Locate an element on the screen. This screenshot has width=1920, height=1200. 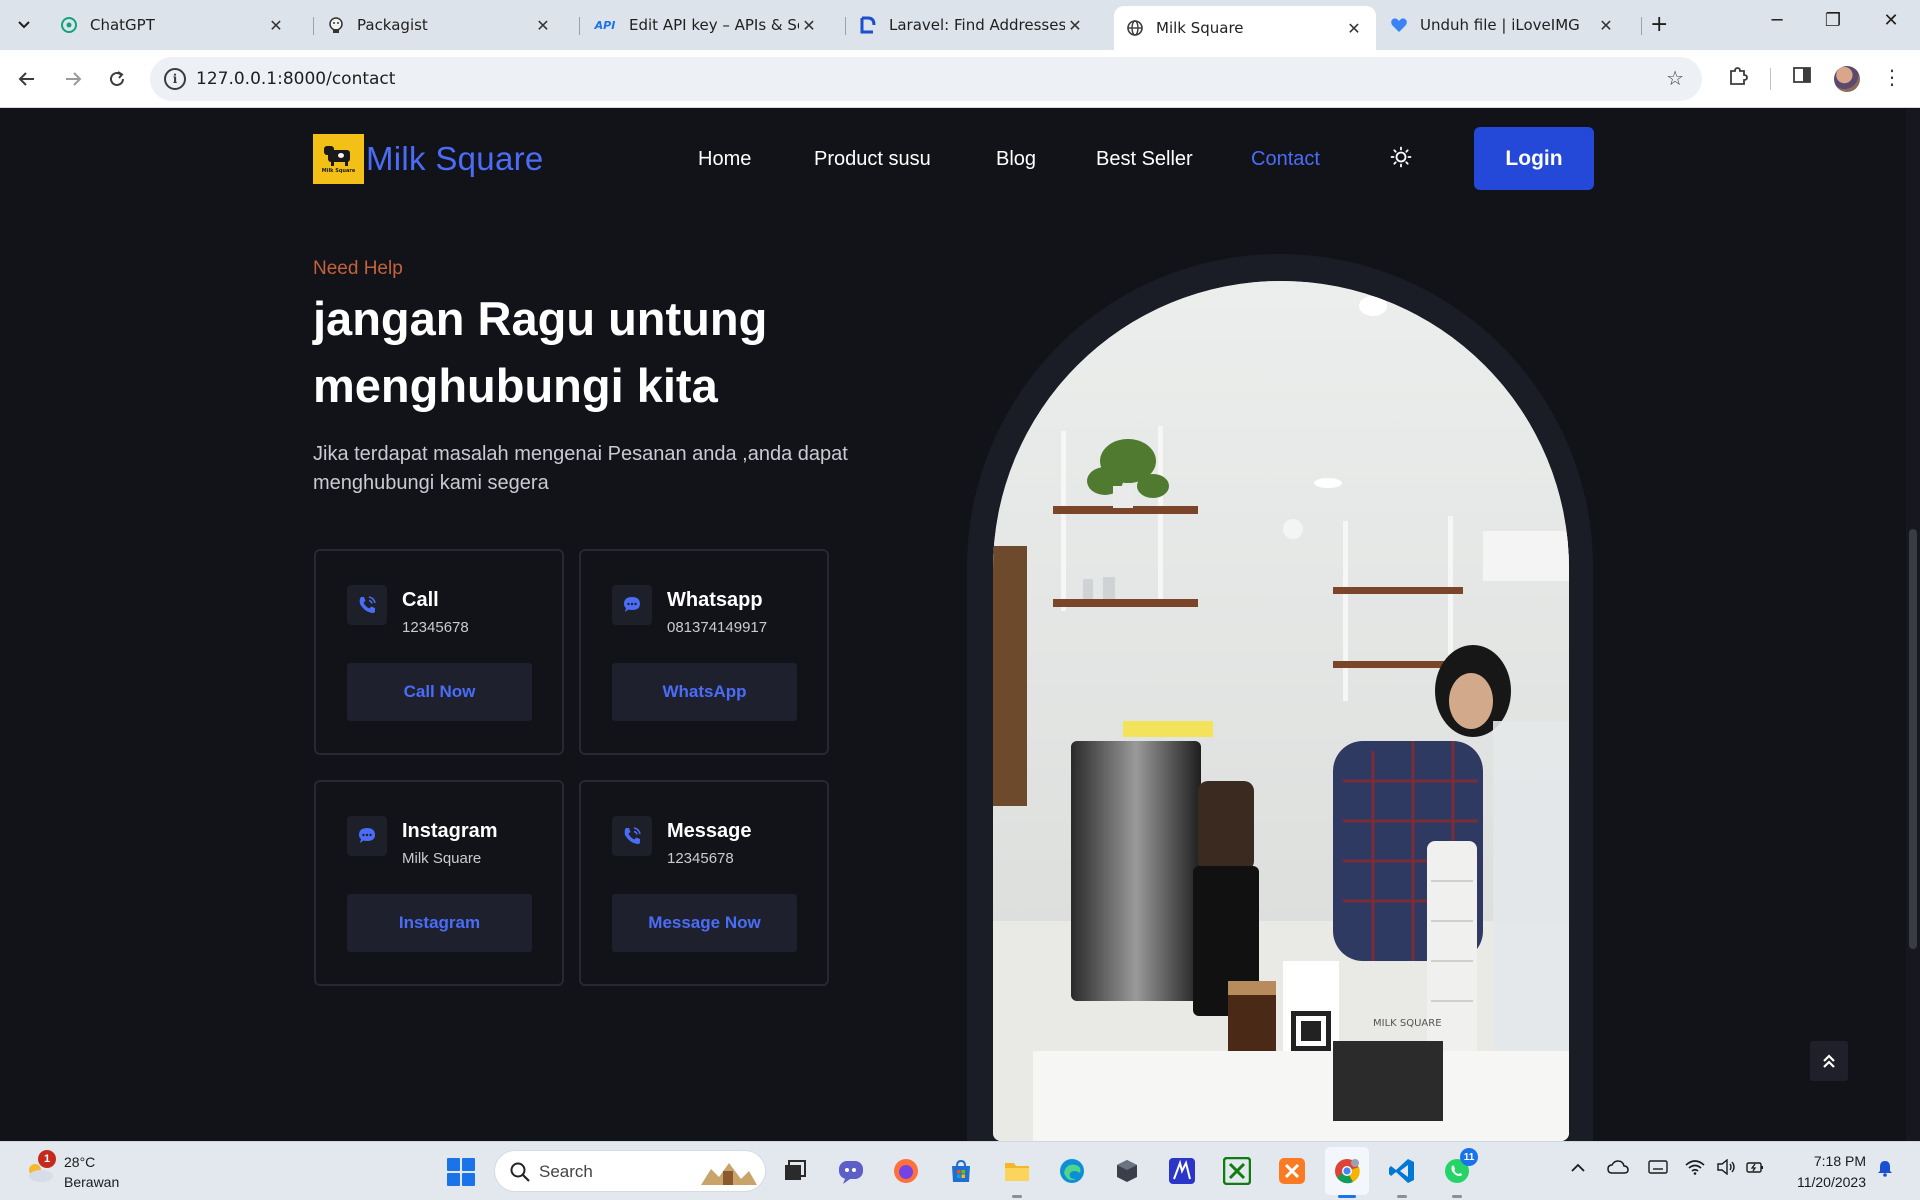
firefox-icon is located at coordinates (906, 1171).